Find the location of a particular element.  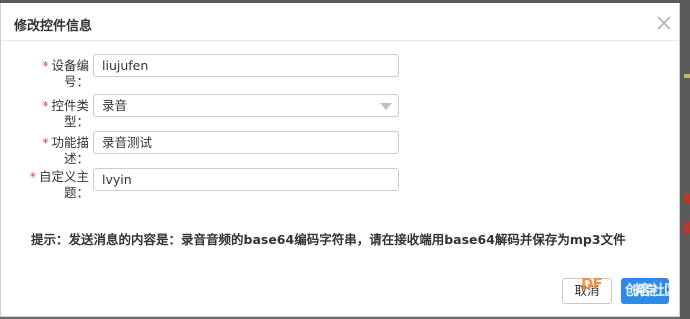

dialog-footer: 取消 确定 DF 创客社区 is located at coordinates (340, 291).